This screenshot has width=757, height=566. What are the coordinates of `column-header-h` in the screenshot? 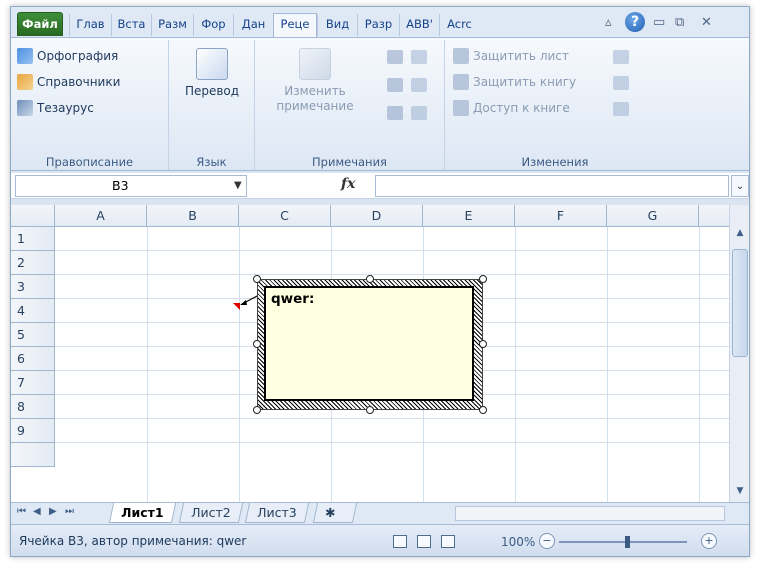 It's located at (714, 216).